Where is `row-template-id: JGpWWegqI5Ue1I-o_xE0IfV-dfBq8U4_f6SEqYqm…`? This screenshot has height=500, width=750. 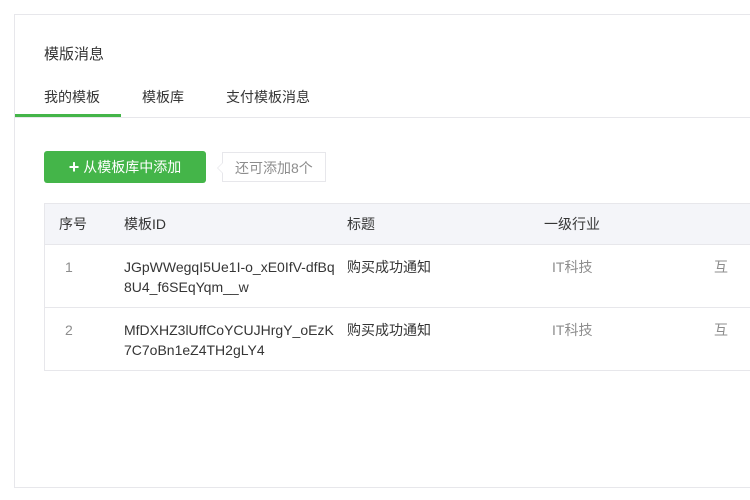 row-template-id: JGpWWegqI5Ue1I-o_xE0IfV-dfBq8U4_f6SEqYqm… is located at coordinates (229, 277).